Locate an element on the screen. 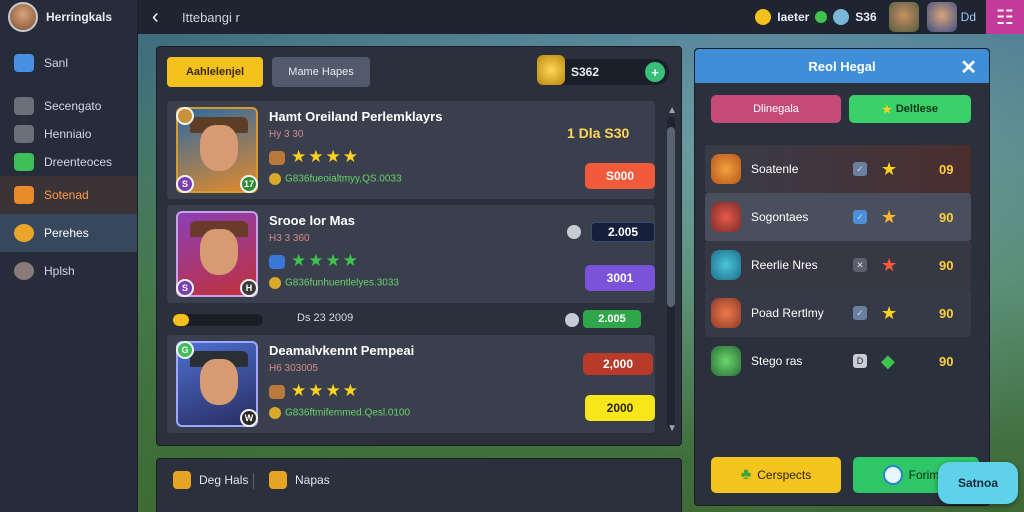 The width and height of the screenshot is (1024, 512). add-gold-icon: + is located at coordinates (655, 72).